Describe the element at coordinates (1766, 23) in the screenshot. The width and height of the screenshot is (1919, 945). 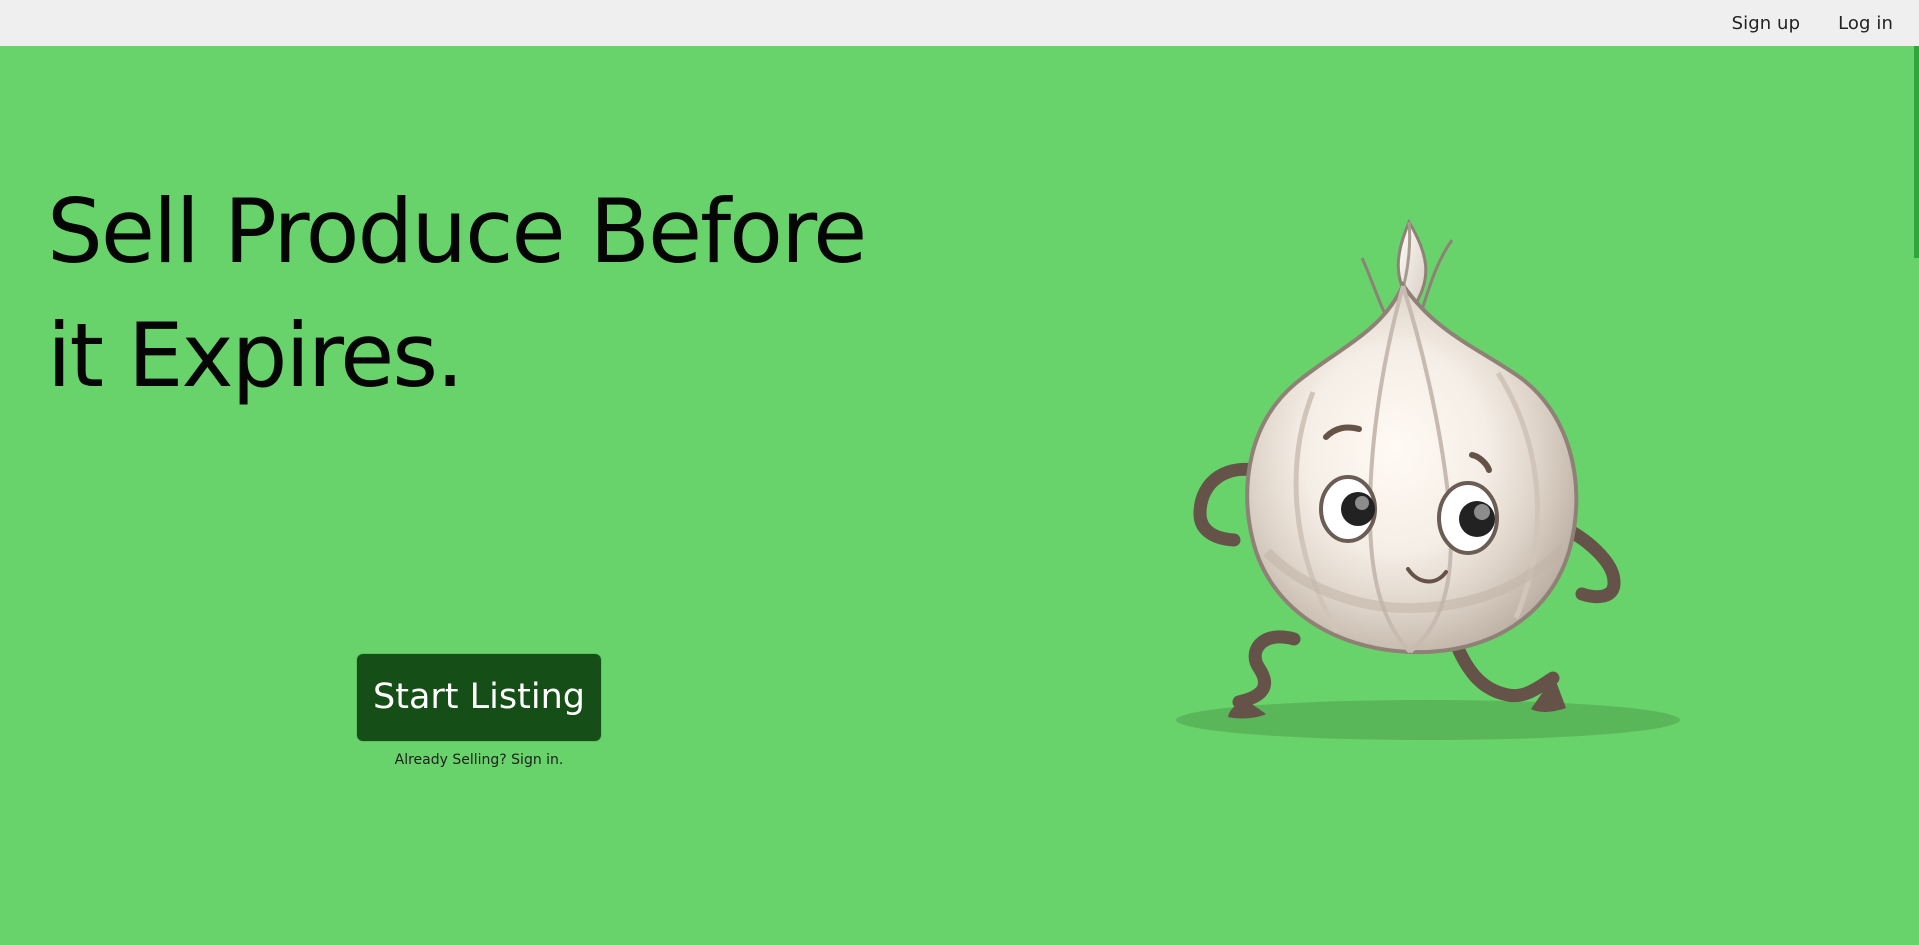
I see `sign-up-link: Sign up` at that location.